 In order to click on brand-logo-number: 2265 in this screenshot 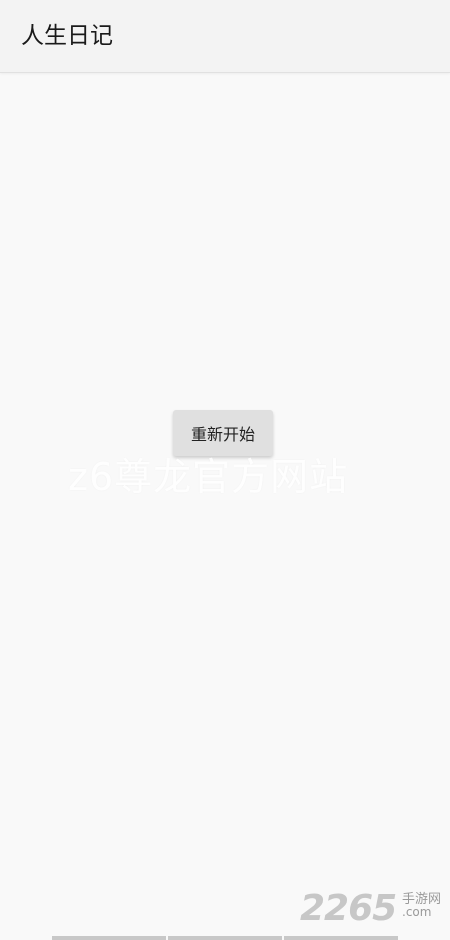, I will do `click(348, 908)`.